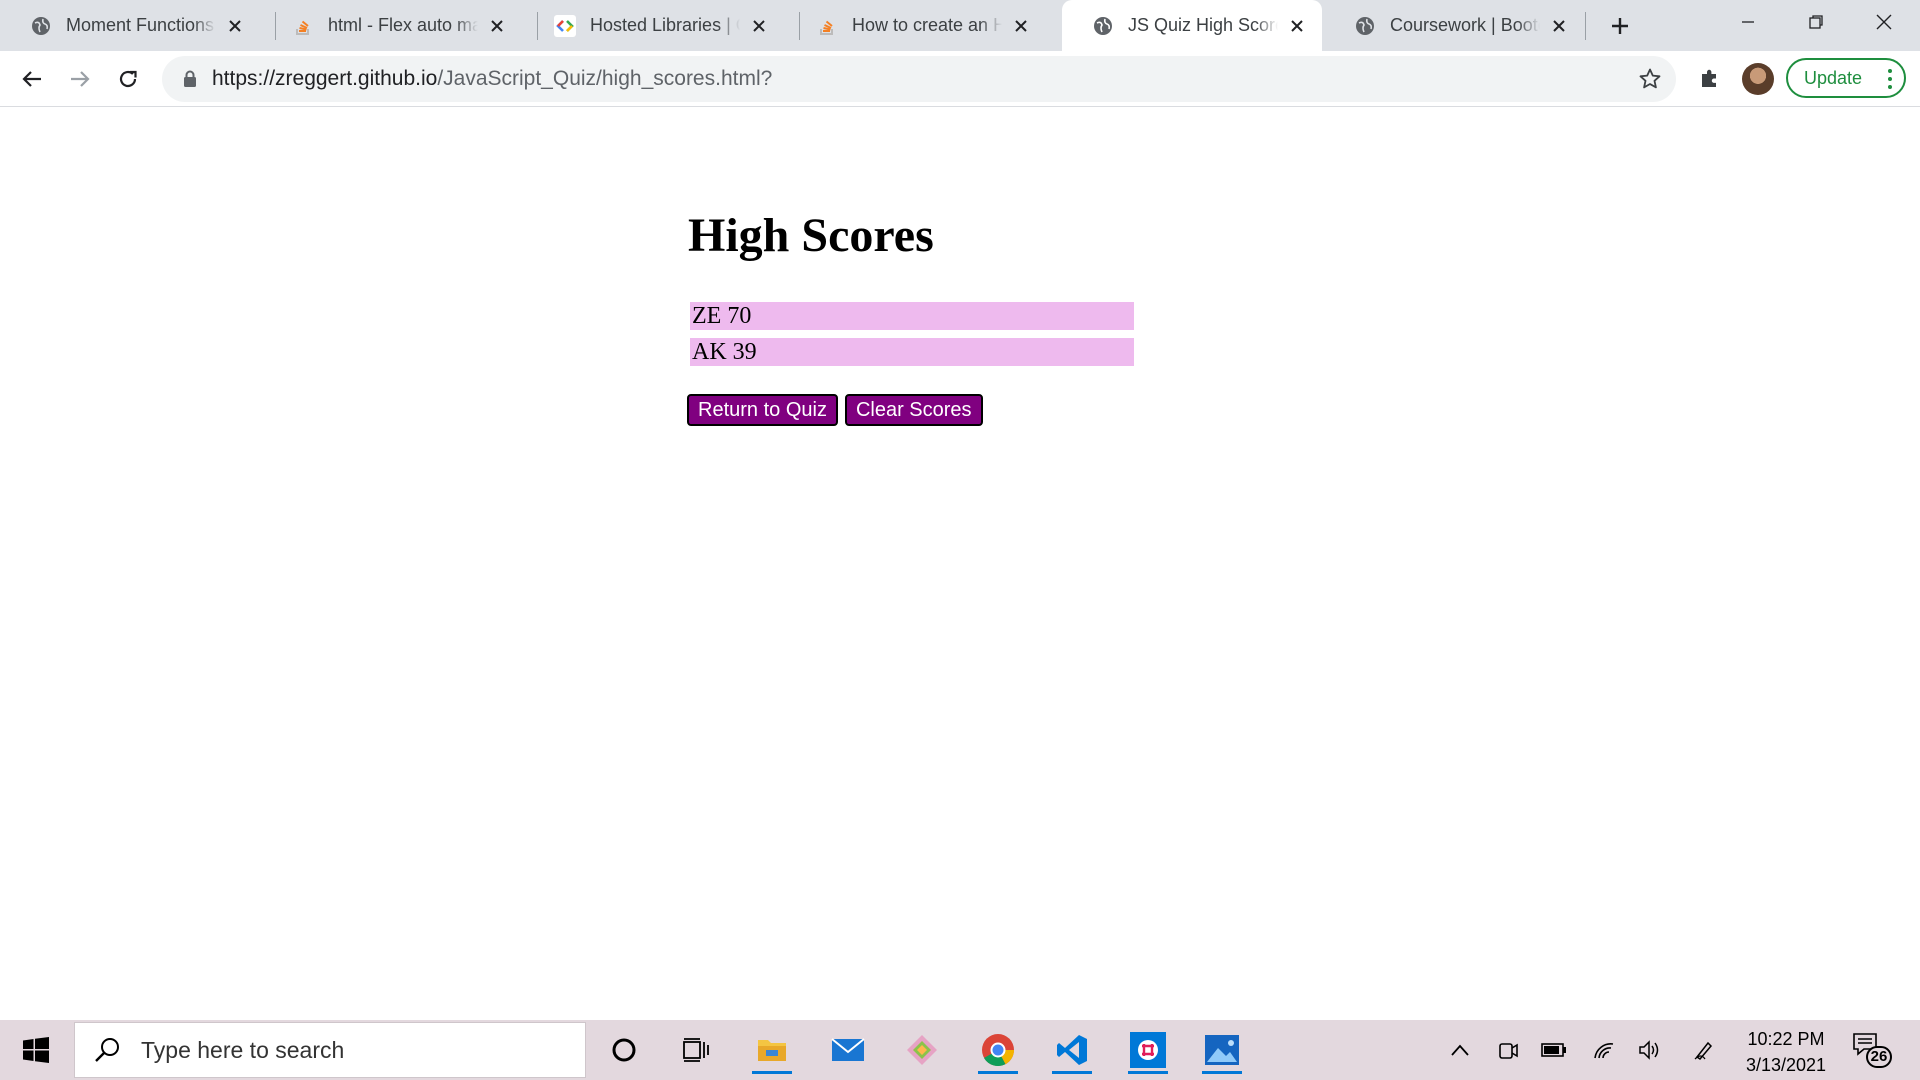 The width and height of the screenshot is (1920, 1080). I want to click on photos-icon, so click(1222, 1050).